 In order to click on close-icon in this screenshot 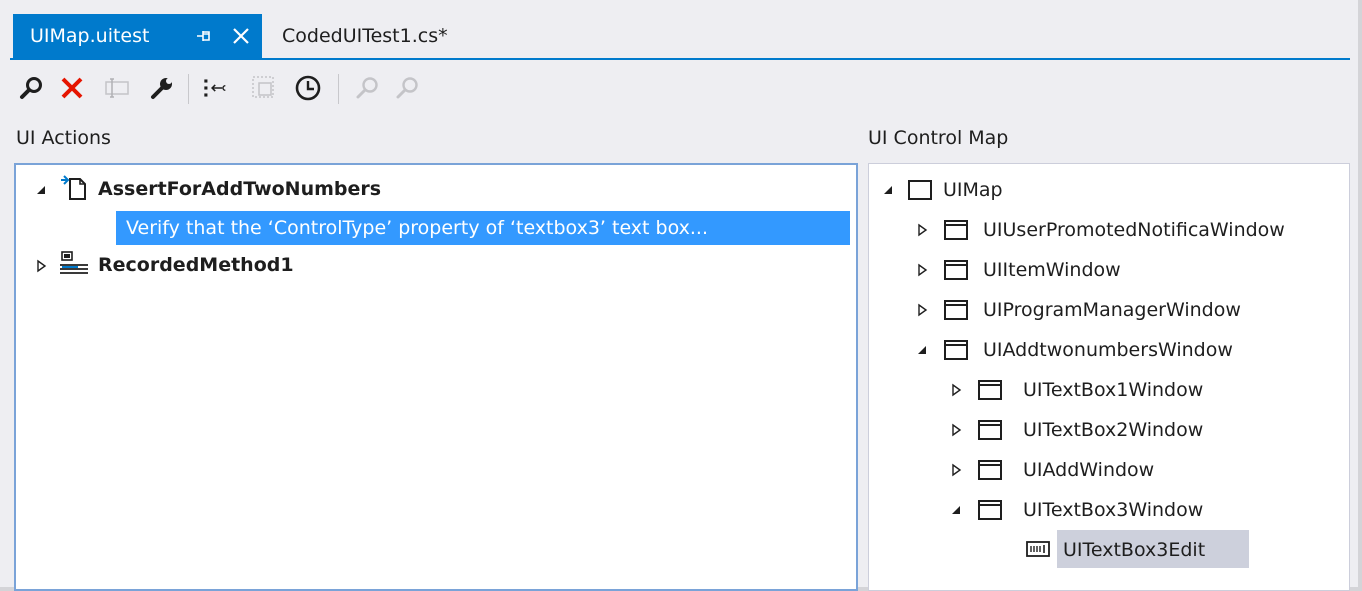, I will do `click(241, 36)`.